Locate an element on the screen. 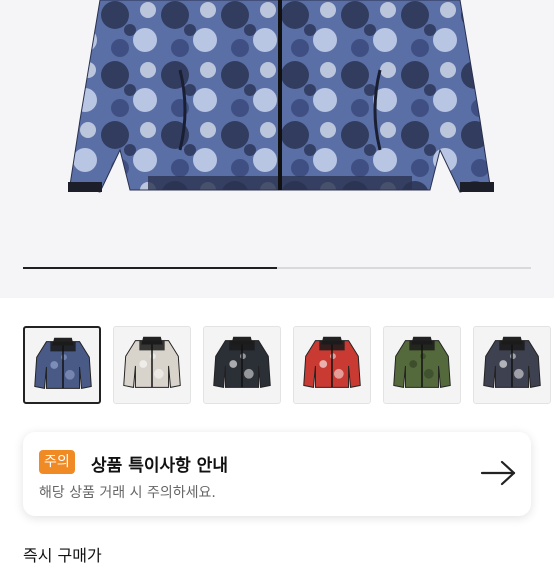 The width and height of the screenshot is (554, 566). gallery-progress-fill is located at coordinates (150, 268).